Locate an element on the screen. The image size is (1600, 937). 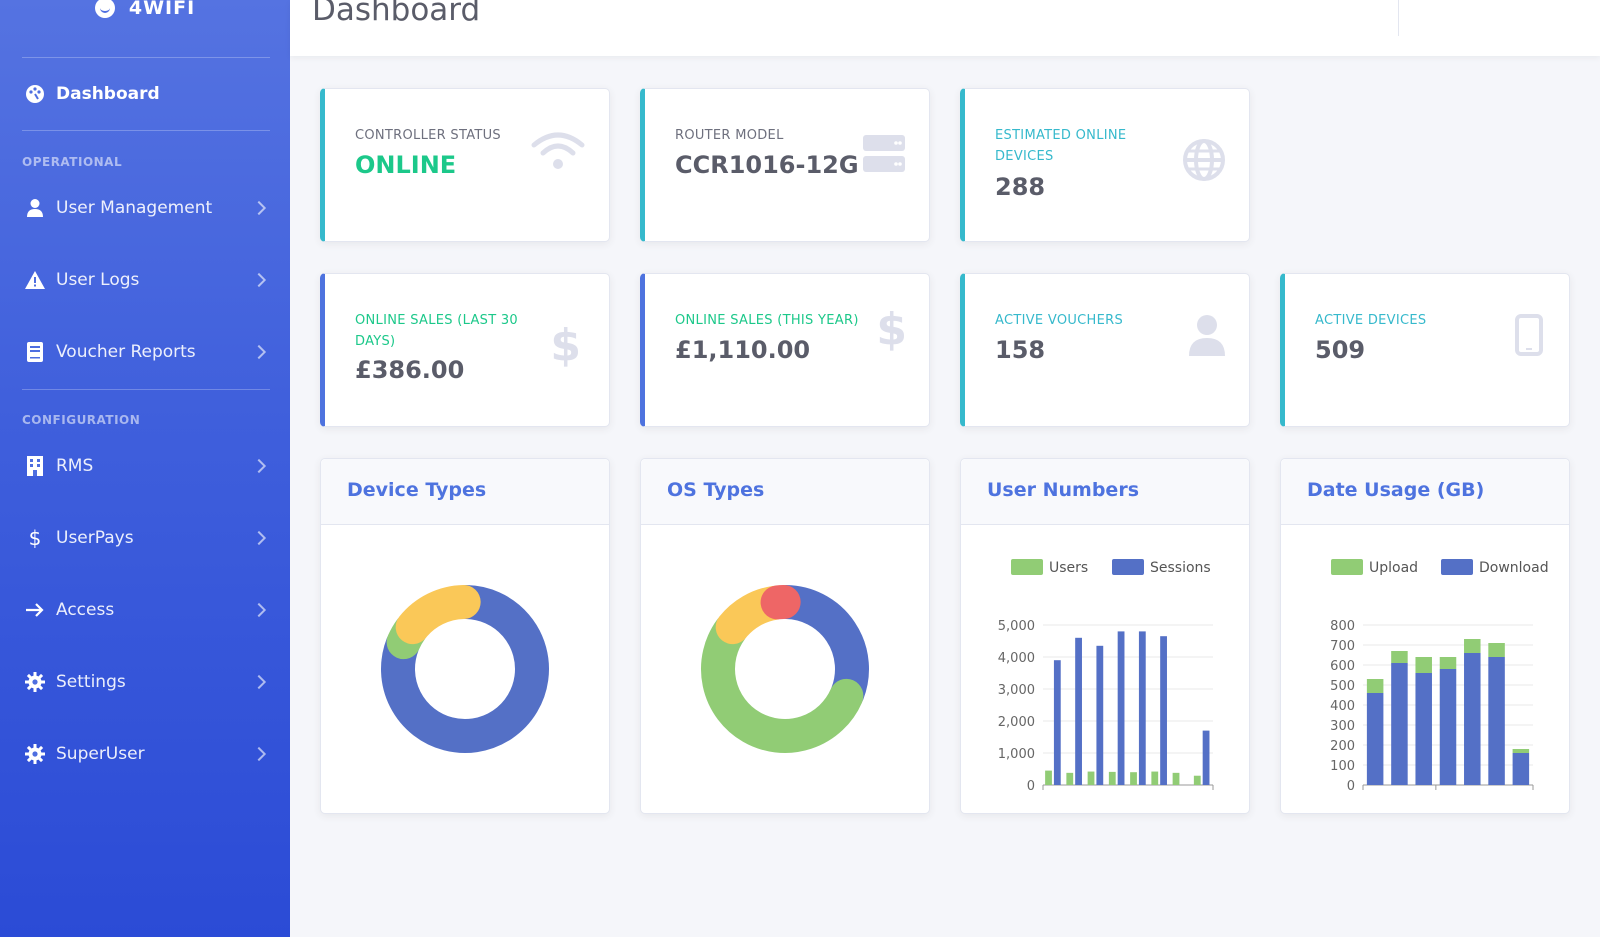
y-tick-label: 100 is located at coordinates (1342, 766).